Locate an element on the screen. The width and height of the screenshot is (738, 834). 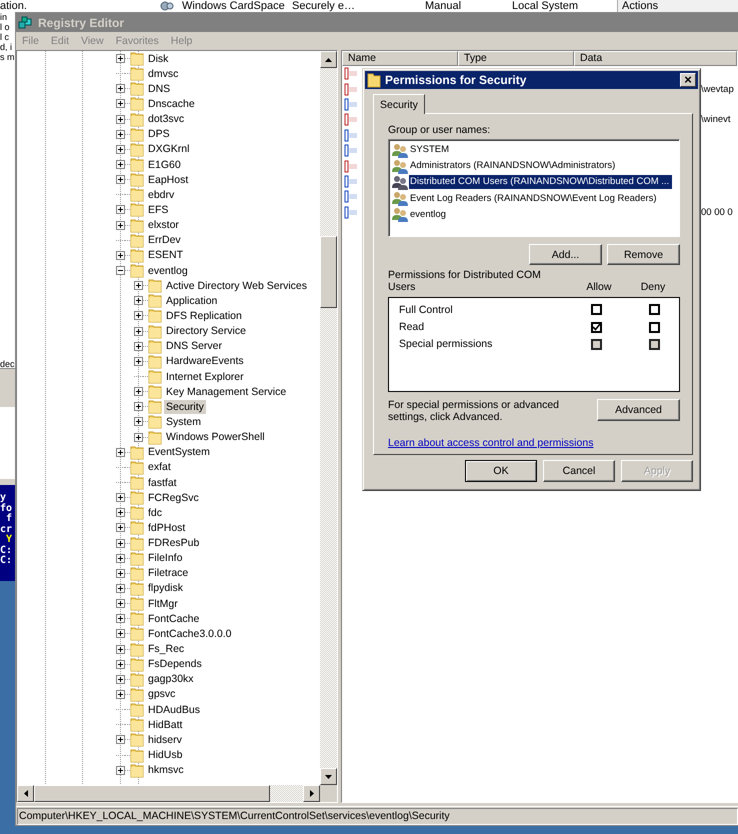
tree-item: ebdrv is located at coordinates (161, 195).